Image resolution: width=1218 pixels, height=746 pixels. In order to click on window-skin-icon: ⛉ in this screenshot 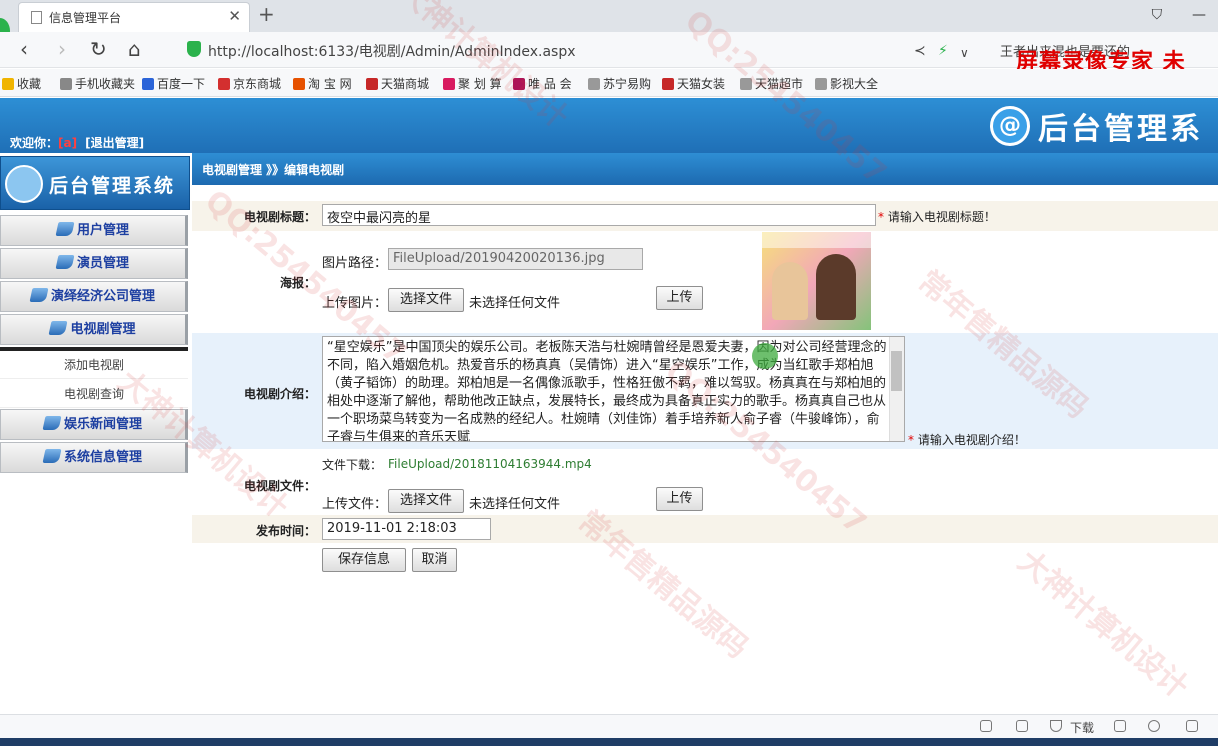, I will do `click(1157, 15)`.